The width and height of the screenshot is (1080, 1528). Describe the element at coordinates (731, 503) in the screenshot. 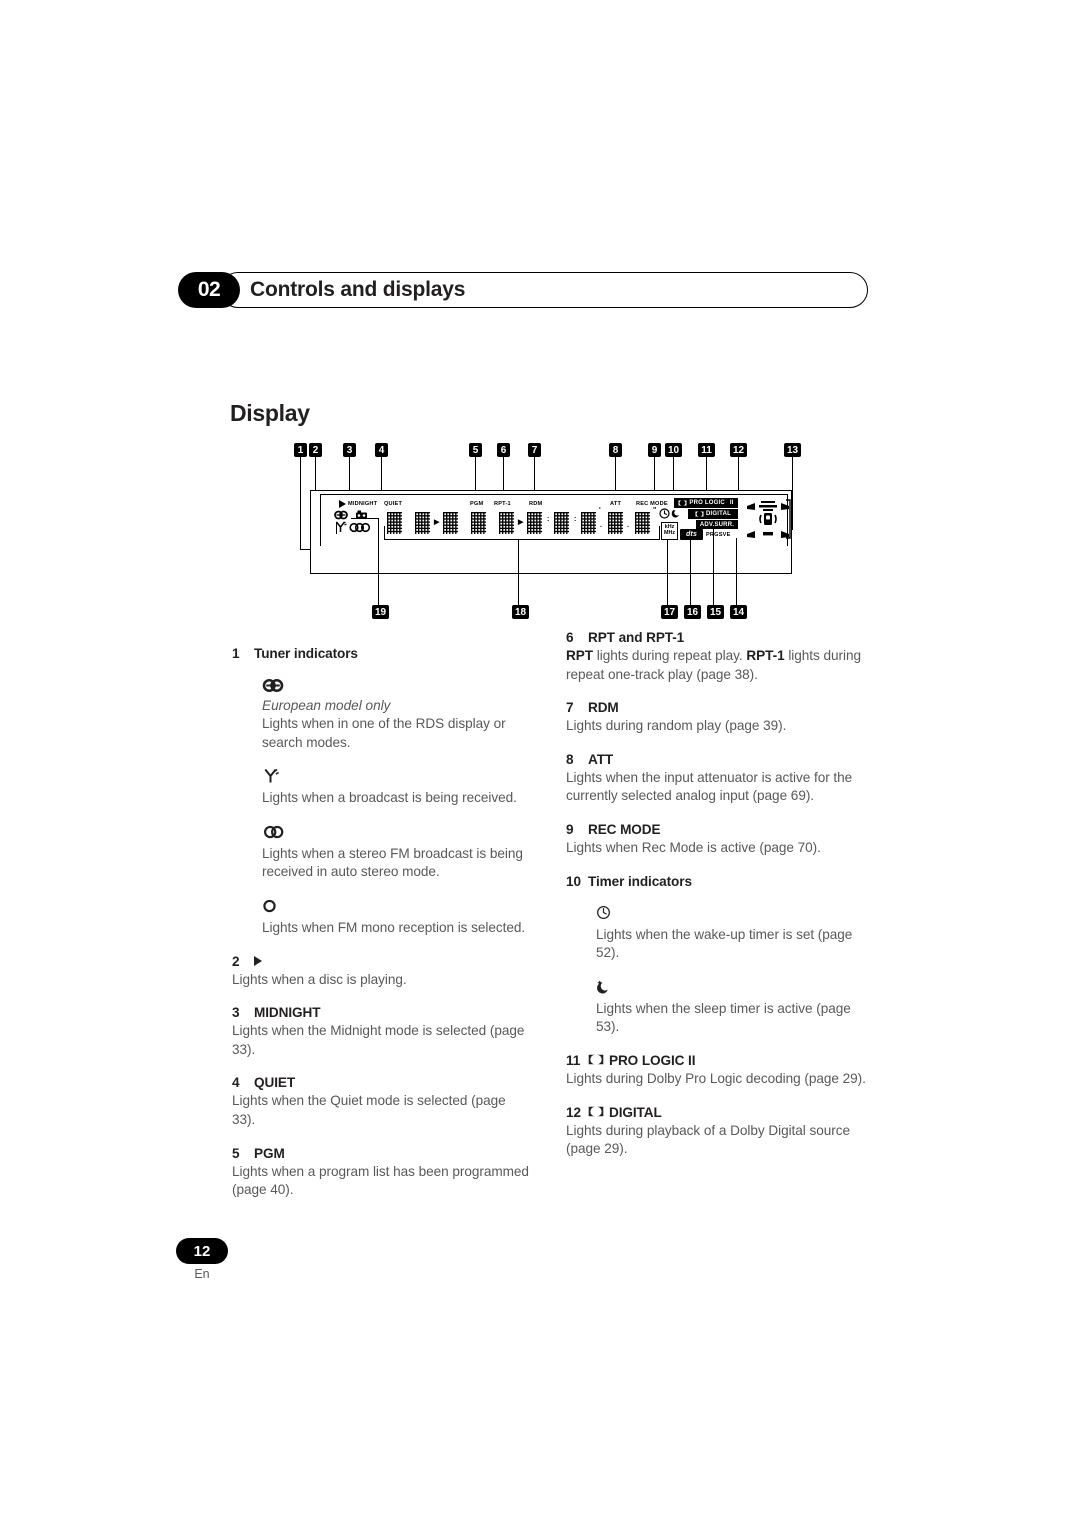

I see `lcd-label-pro-logic-suffix: II` at that location.